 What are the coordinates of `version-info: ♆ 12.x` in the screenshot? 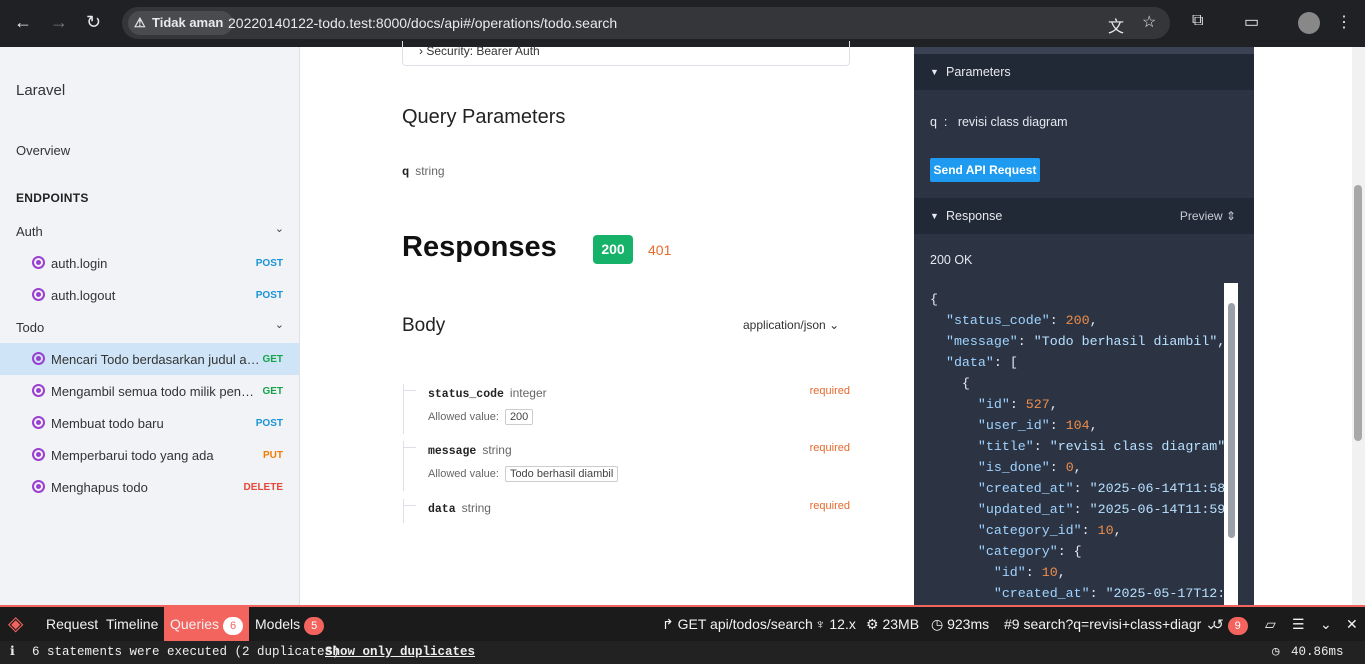 It's located at (835, 624).